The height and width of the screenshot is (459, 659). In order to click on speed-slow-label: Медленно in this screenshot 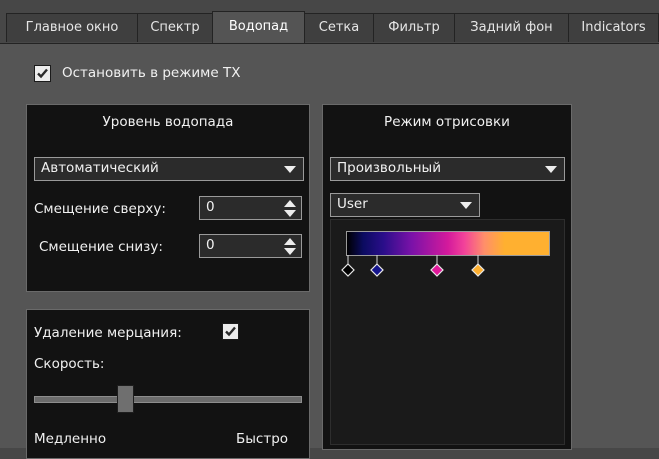, I will do `click(70, 439)`.